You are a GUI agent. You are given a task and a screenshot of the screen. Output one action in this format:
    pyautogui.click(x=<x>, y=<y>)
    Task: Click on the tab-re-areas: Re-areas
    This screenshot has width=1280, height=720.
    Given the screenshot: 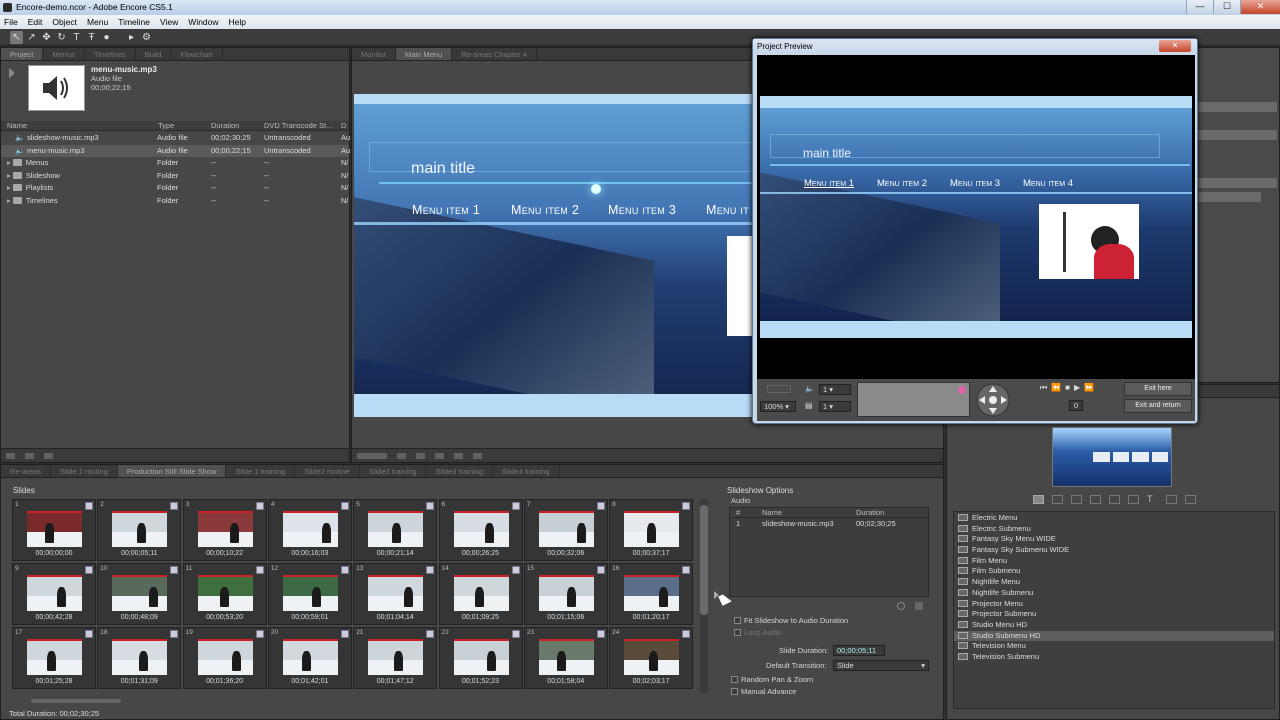 What is the action you would take?
    pyautogui.click(x=26, y=471)
    